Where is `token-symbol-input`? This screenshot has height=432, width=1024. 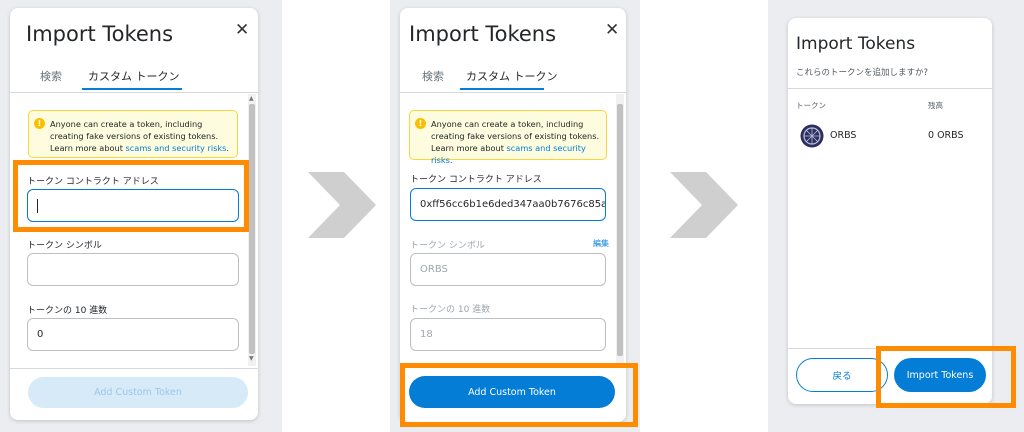
token-symbol-input is located at coordinates (133, 269).